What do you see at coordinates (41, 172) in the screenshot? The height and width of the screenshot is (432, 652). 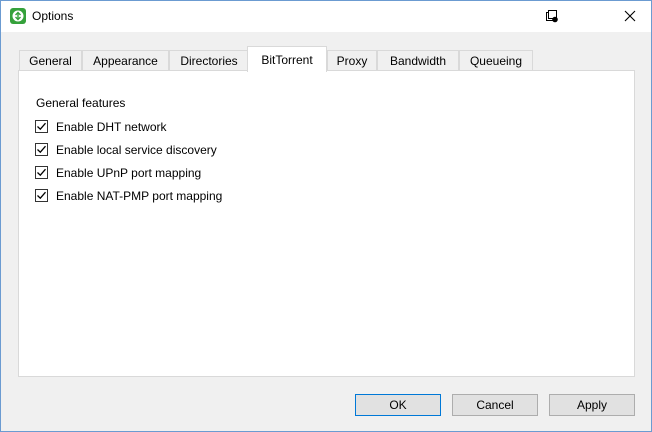 I see `upnp-port-mapping-checkbox` at bounding box center [41, 172].